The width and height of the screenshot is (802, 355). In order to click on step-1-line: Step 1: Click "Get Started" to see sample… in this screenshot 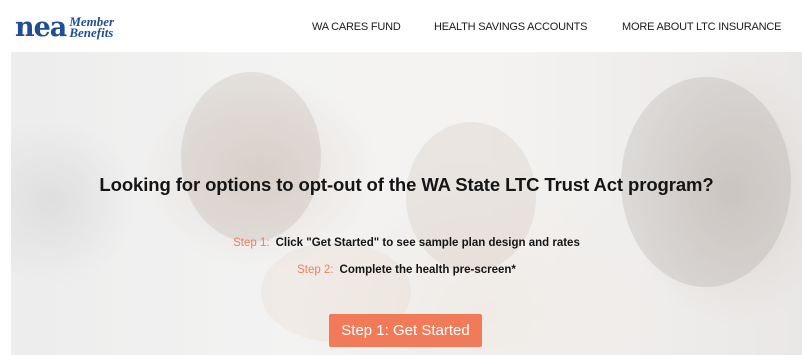, I will do `click(406, 243)`.